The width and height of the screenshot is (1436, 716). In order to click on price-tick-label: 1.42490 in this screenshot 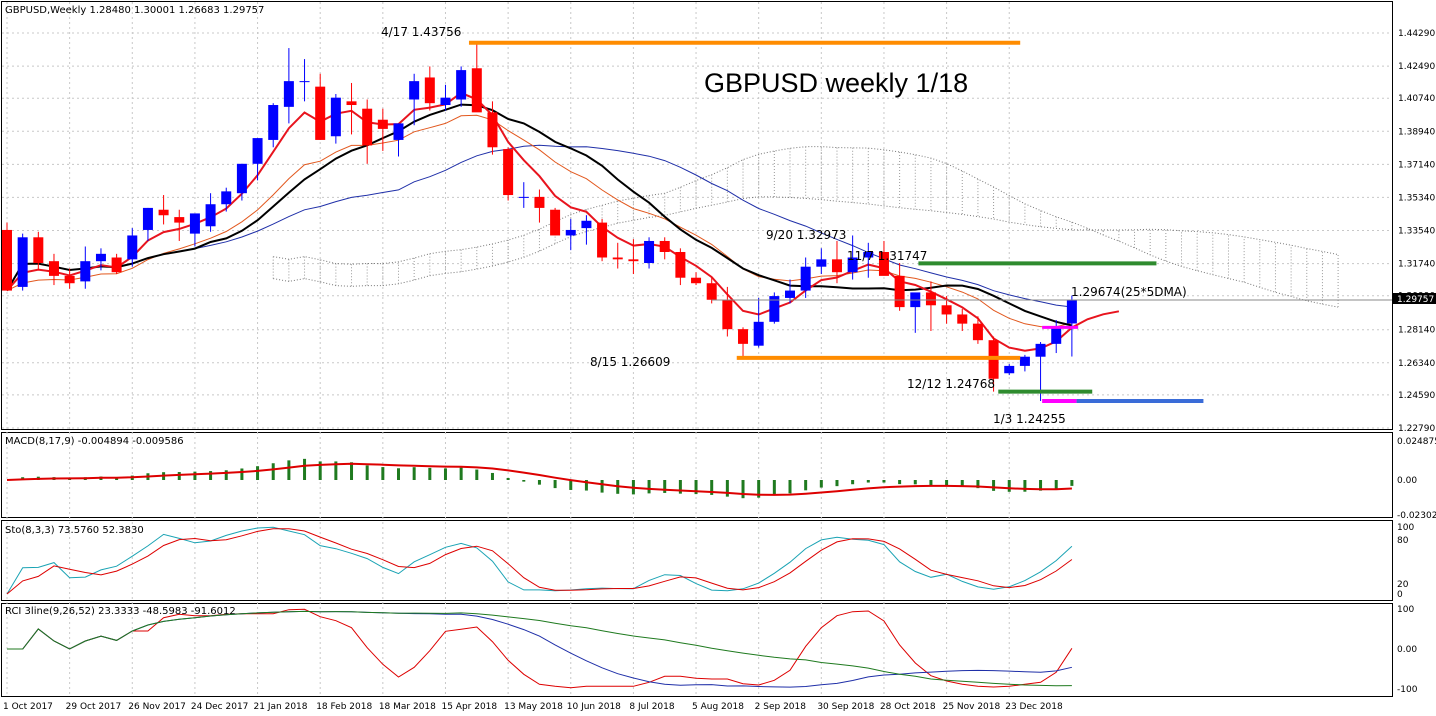, I will do `click(1416, 67)`.